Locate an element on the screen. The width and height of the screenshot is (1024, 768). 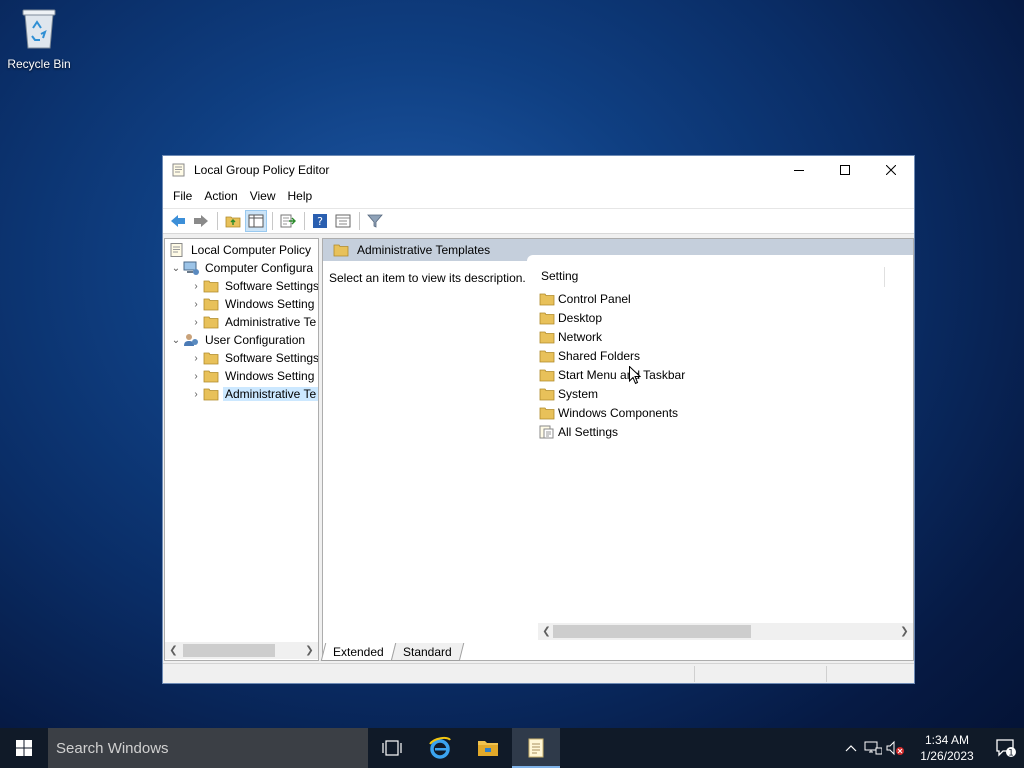
settings-list-item-label: Windows Components is located at coordinates (618, 413).